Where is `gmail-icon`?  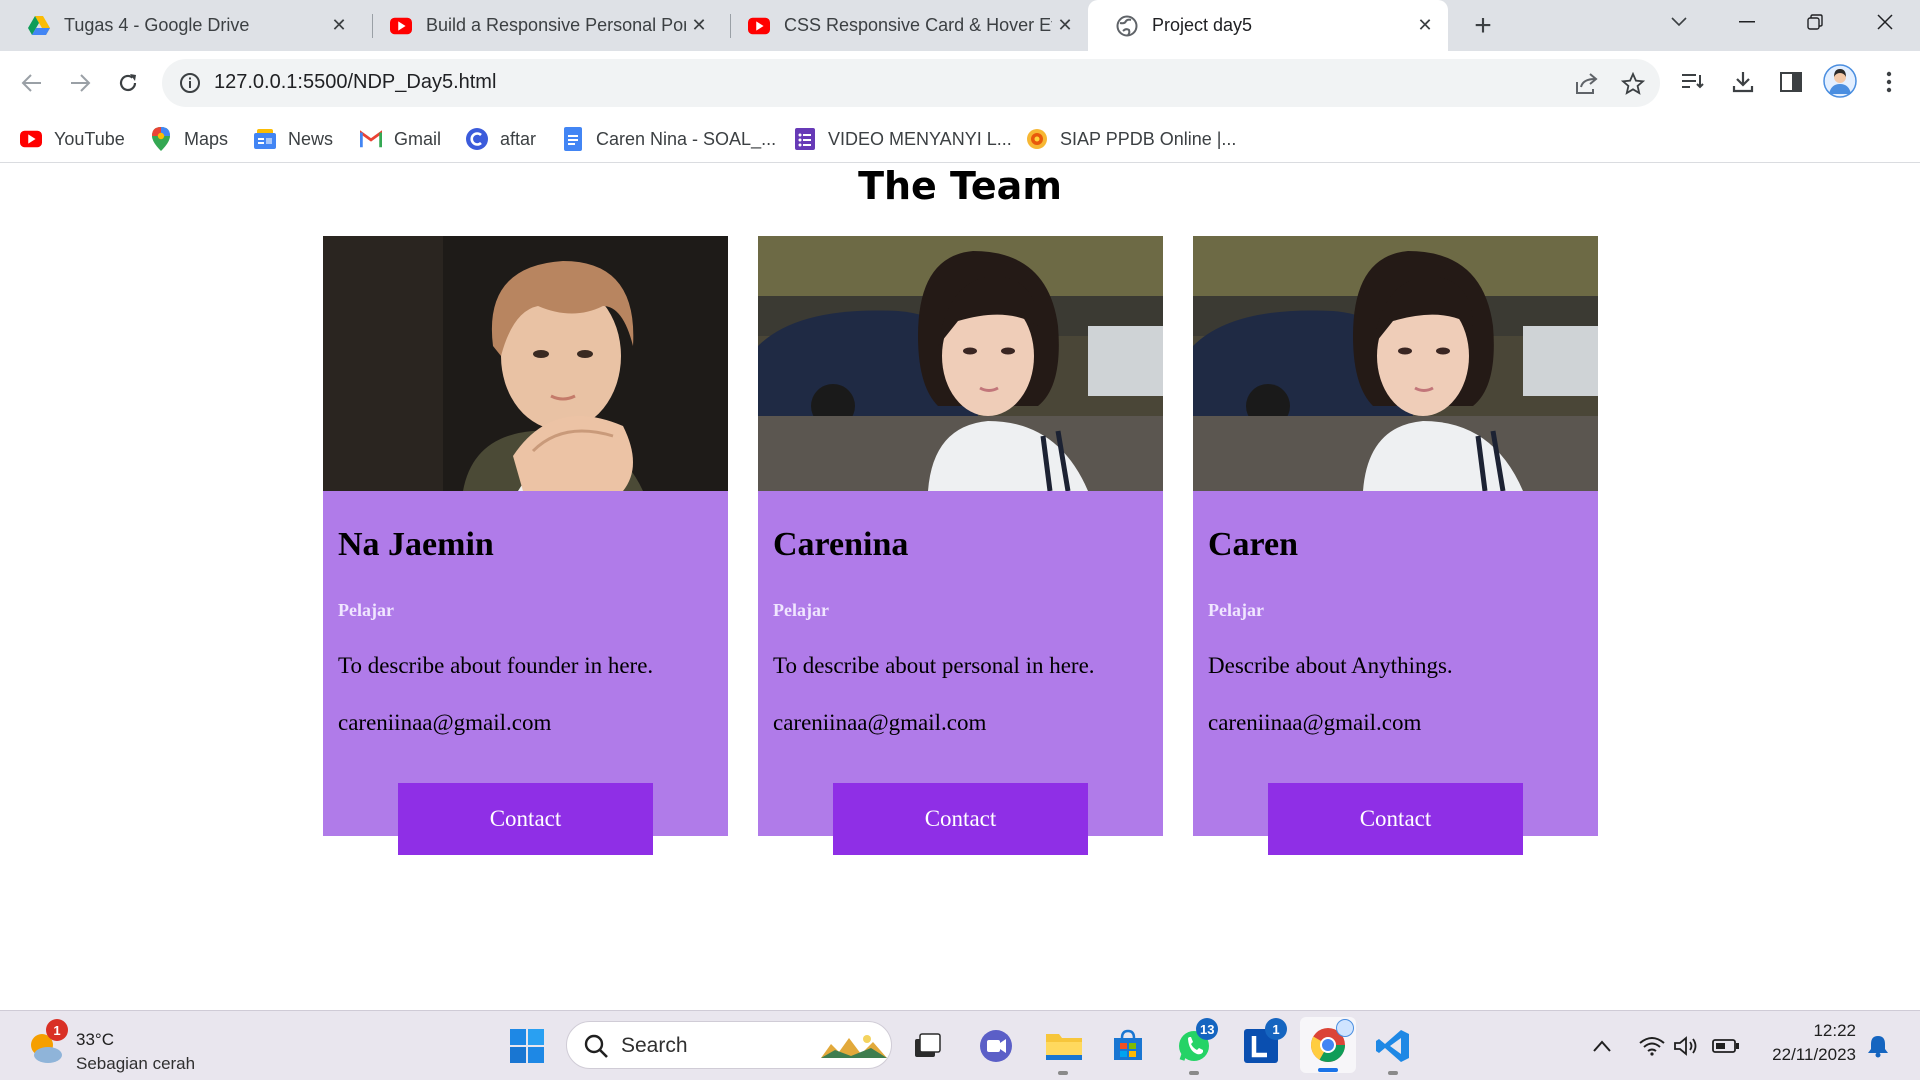
gmail-icon is located at coordinates (371, 139).